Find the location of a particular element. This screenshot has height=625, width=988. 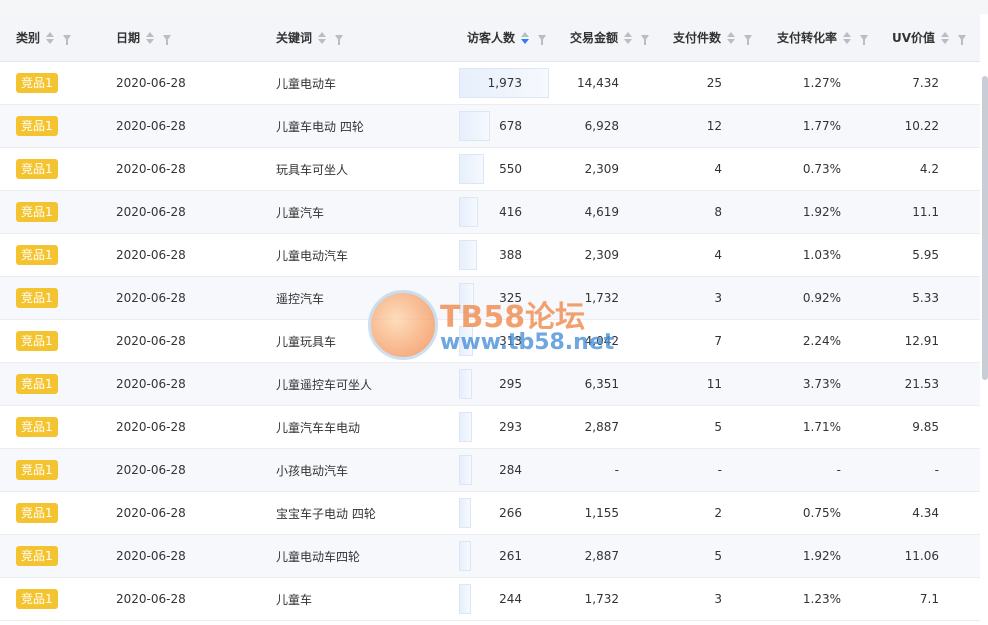

table-row: 竞品1 2020-06-28 小孩电动汽车 284- - - - is located at coordinates (490, 470).